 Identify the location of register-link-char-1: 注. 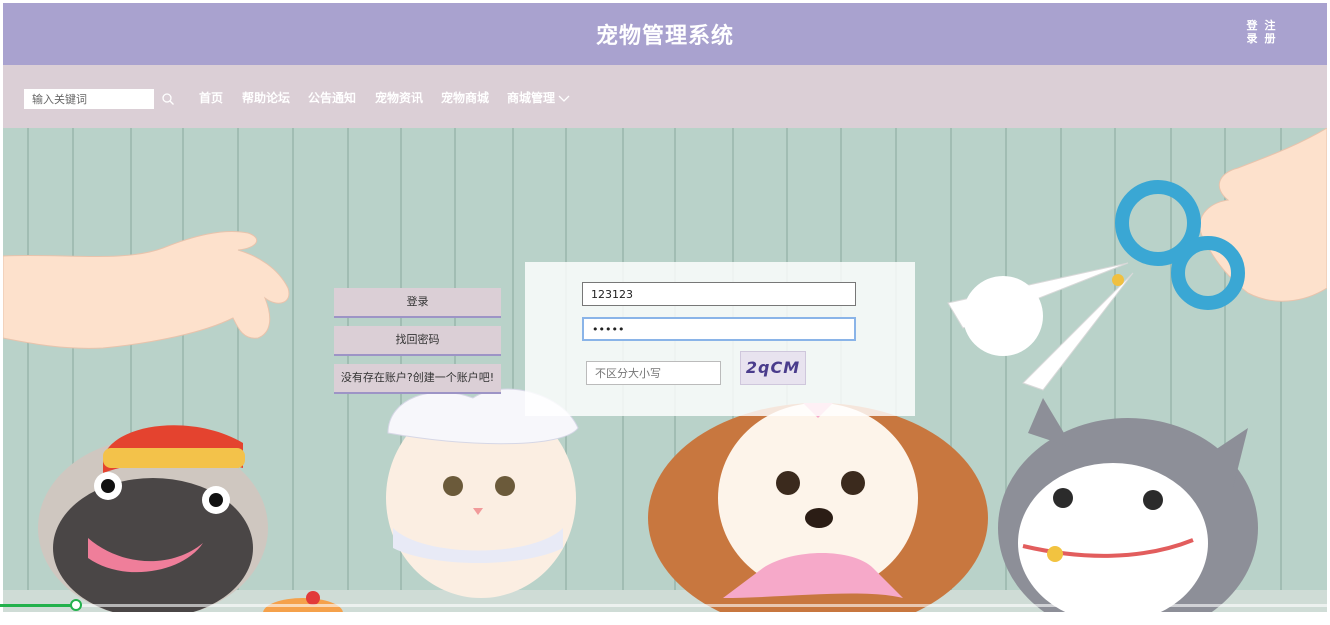
(1270, 25).